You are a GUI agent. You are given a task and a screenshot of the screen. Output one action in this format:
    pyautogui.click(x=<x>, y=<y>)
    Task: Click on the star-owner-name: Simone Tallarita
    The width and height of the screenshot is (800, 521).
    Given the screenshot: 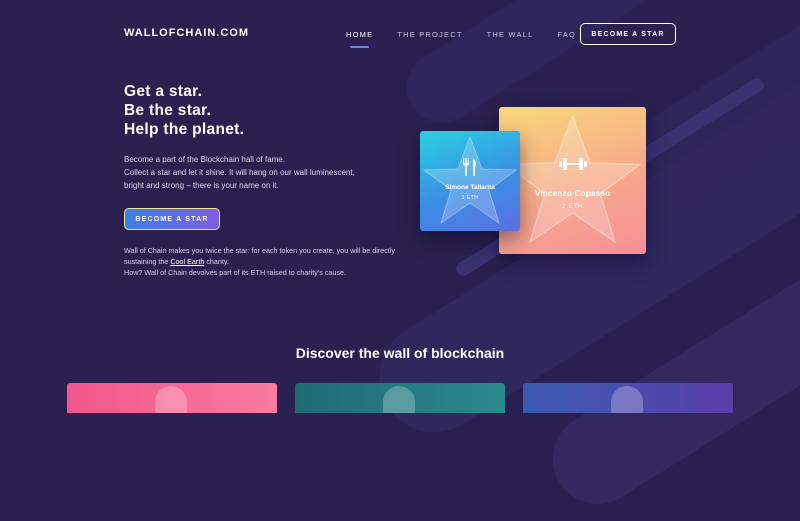 What is the action you would take?
    pyautogui.click(x=470, y=187)
    